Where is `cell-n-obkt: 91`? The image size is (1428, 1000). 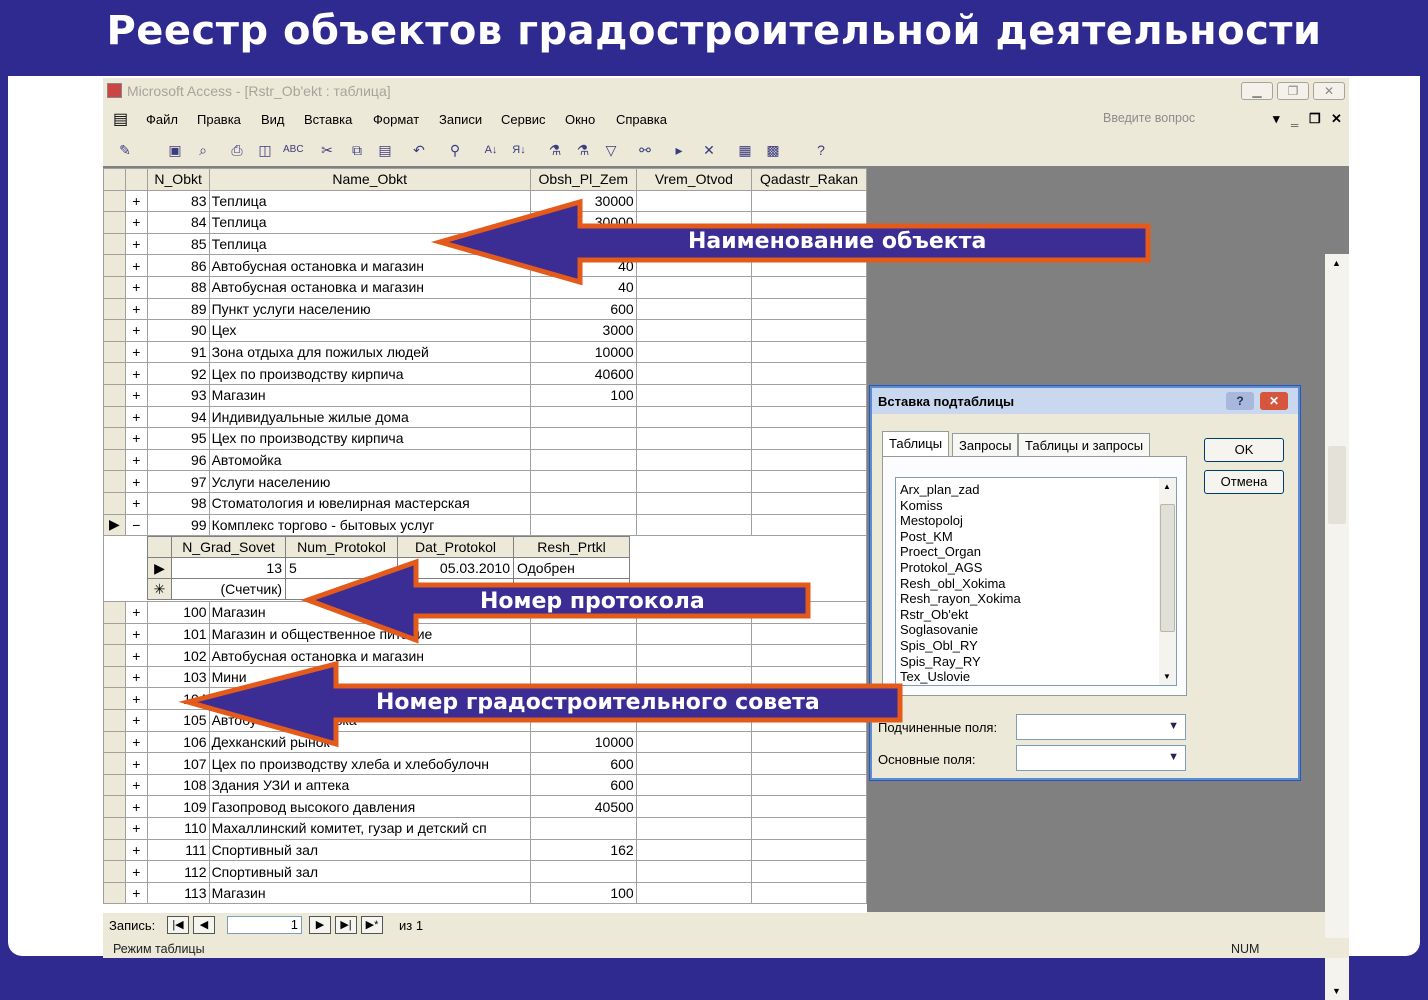
cell-n-obkt: 91 is located at coordinates (178, 352).